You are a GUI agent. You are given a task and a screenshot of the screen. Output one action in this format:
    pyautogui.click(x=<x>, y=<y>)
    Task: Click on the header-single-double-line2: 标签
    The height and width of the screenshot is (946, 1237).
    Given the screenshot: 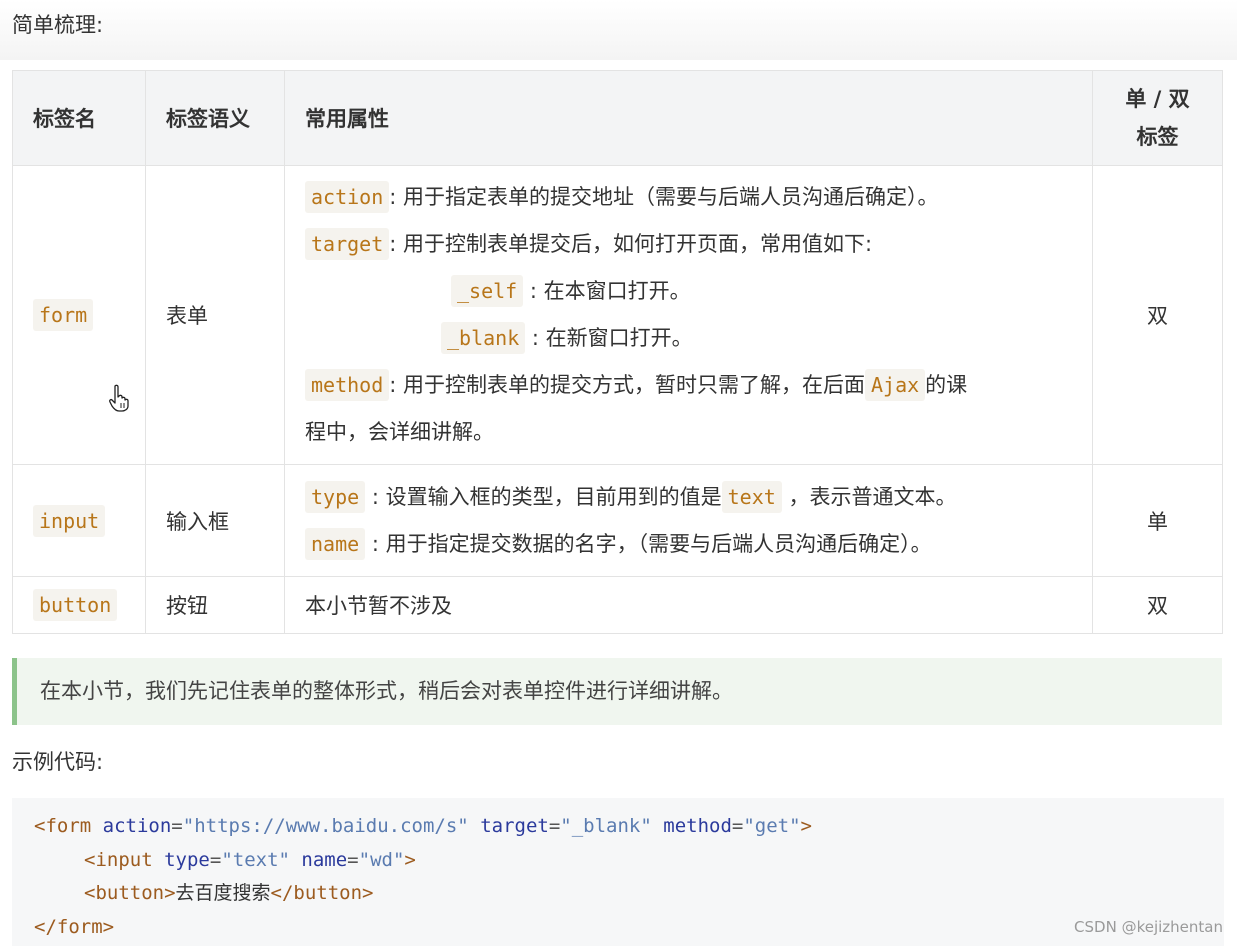 What is the action you would take?
    pyautogui.click(x=1157, y=137)
    